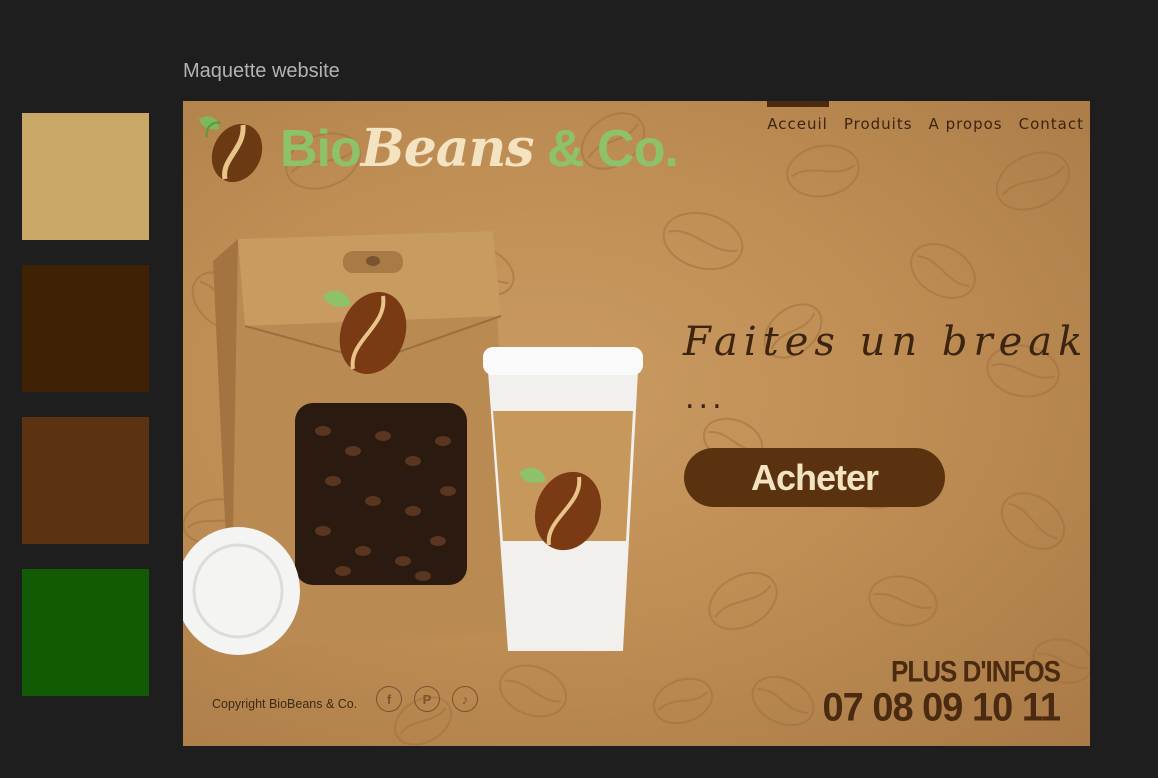 Image resolution: width=1158 pixels, height=778 pixels. What do you see at coordinates (1051, 124) in the screenshot?
I see `nav-contact: Contact` at bounding box center [1051, 124].